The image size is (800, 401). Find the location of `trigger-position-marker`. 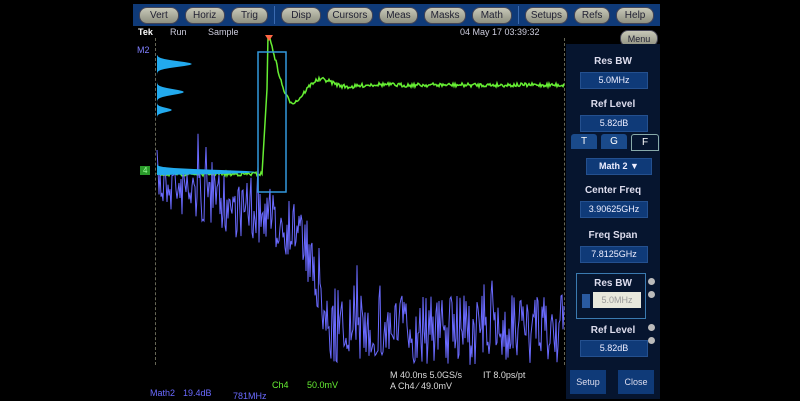

trigger-position-marker is located at coordinates (269, 38).